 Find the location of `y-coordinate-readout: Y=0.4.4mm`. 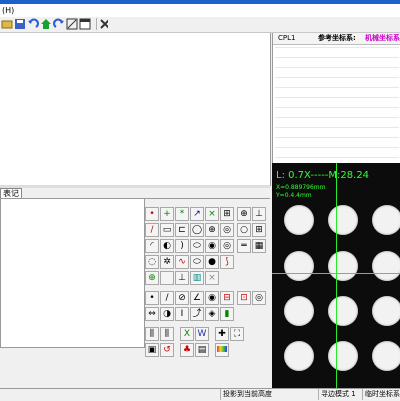

y-coordinate-readout: Y=0.4.4mm is located at coordinates (294, 195).